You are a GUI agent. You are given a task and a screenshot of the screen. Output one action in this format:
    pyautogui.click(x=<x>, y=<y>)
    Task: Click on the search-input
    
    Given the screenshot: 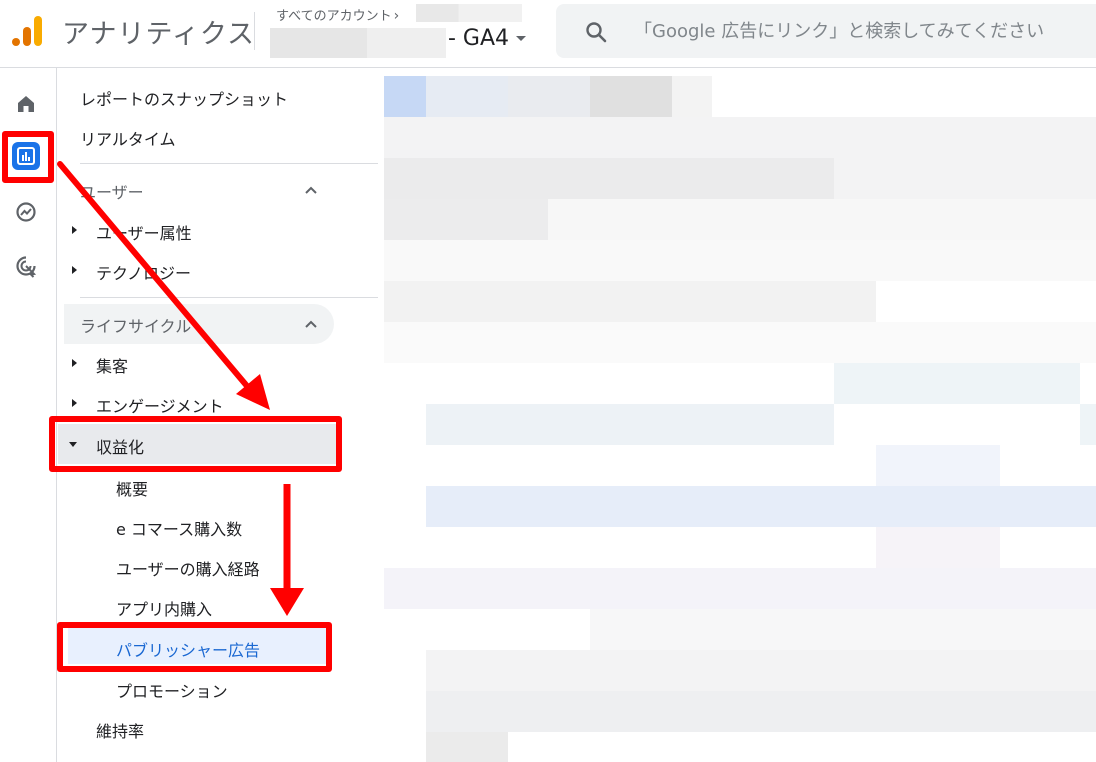 What is the action you would take?
    pyautogui.click(x=854, y=31)
    